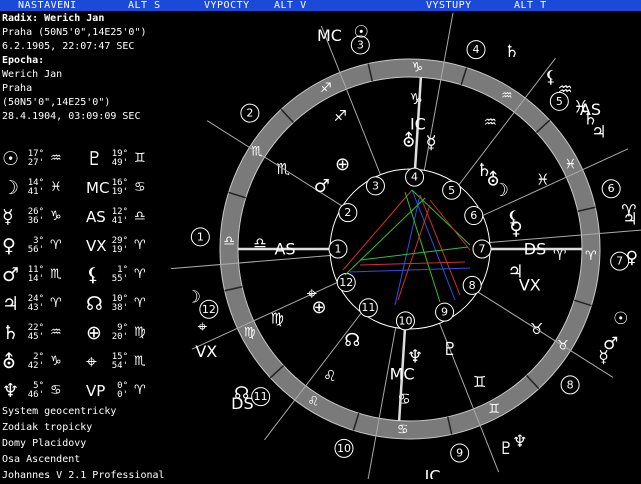 The image size is (641, 484). I want to click on inner-house-number: 3, so click(375, 185).